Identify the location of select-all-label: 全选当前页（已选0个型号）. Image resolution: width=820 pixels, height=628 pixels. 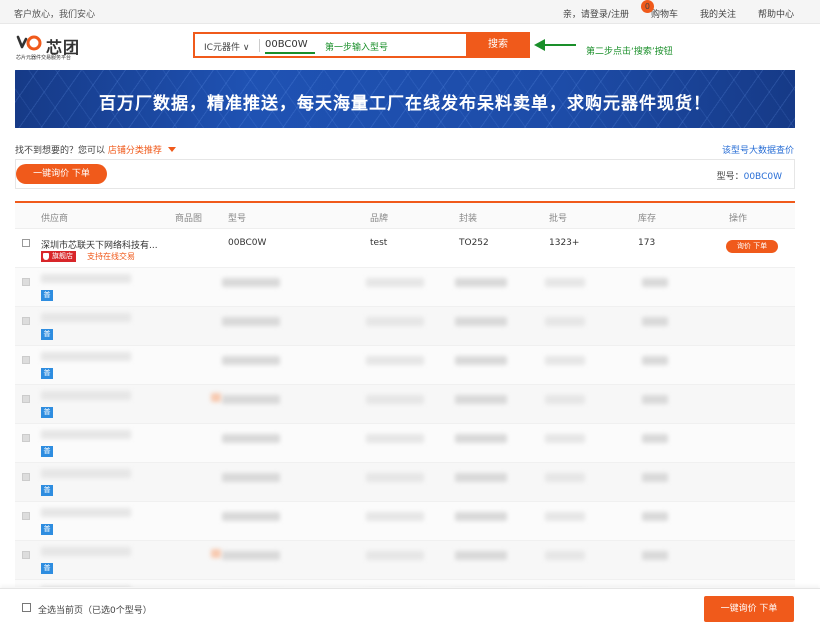
(95, 611).